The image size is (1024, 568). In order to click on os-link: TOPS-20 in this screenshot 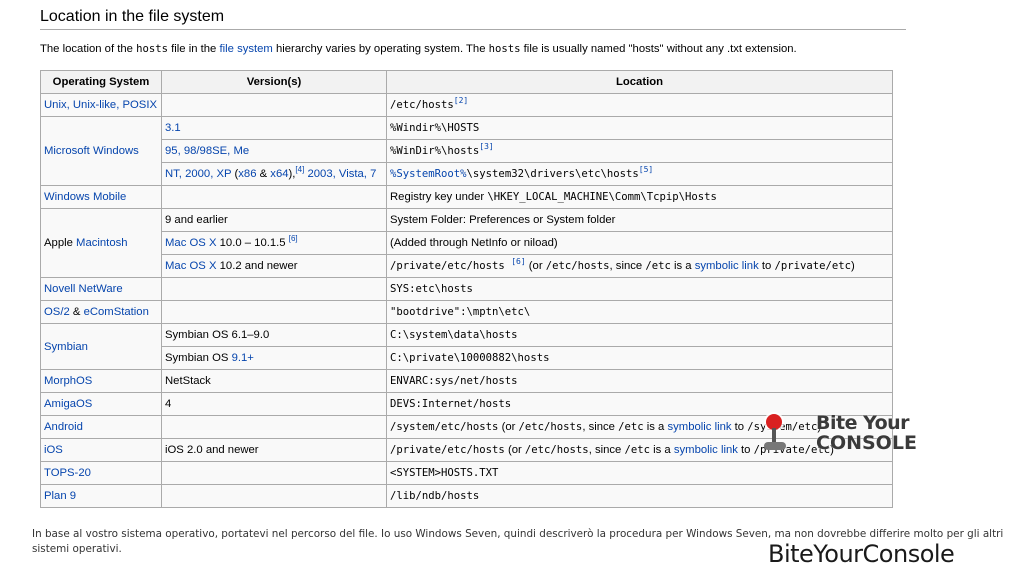, I will do `click(67, 473)`.